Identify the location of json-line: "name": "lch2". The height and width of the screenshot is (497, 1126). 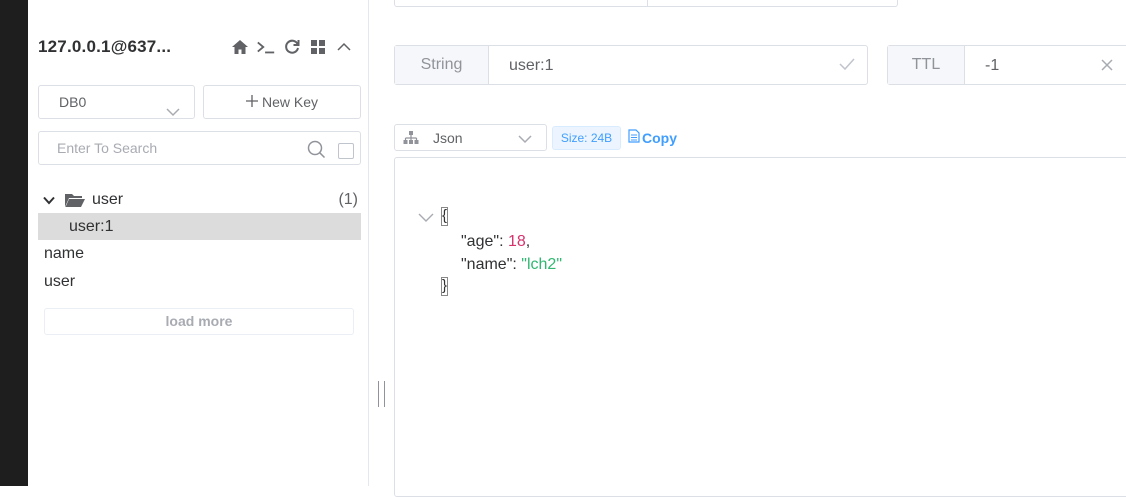
(511, 264).